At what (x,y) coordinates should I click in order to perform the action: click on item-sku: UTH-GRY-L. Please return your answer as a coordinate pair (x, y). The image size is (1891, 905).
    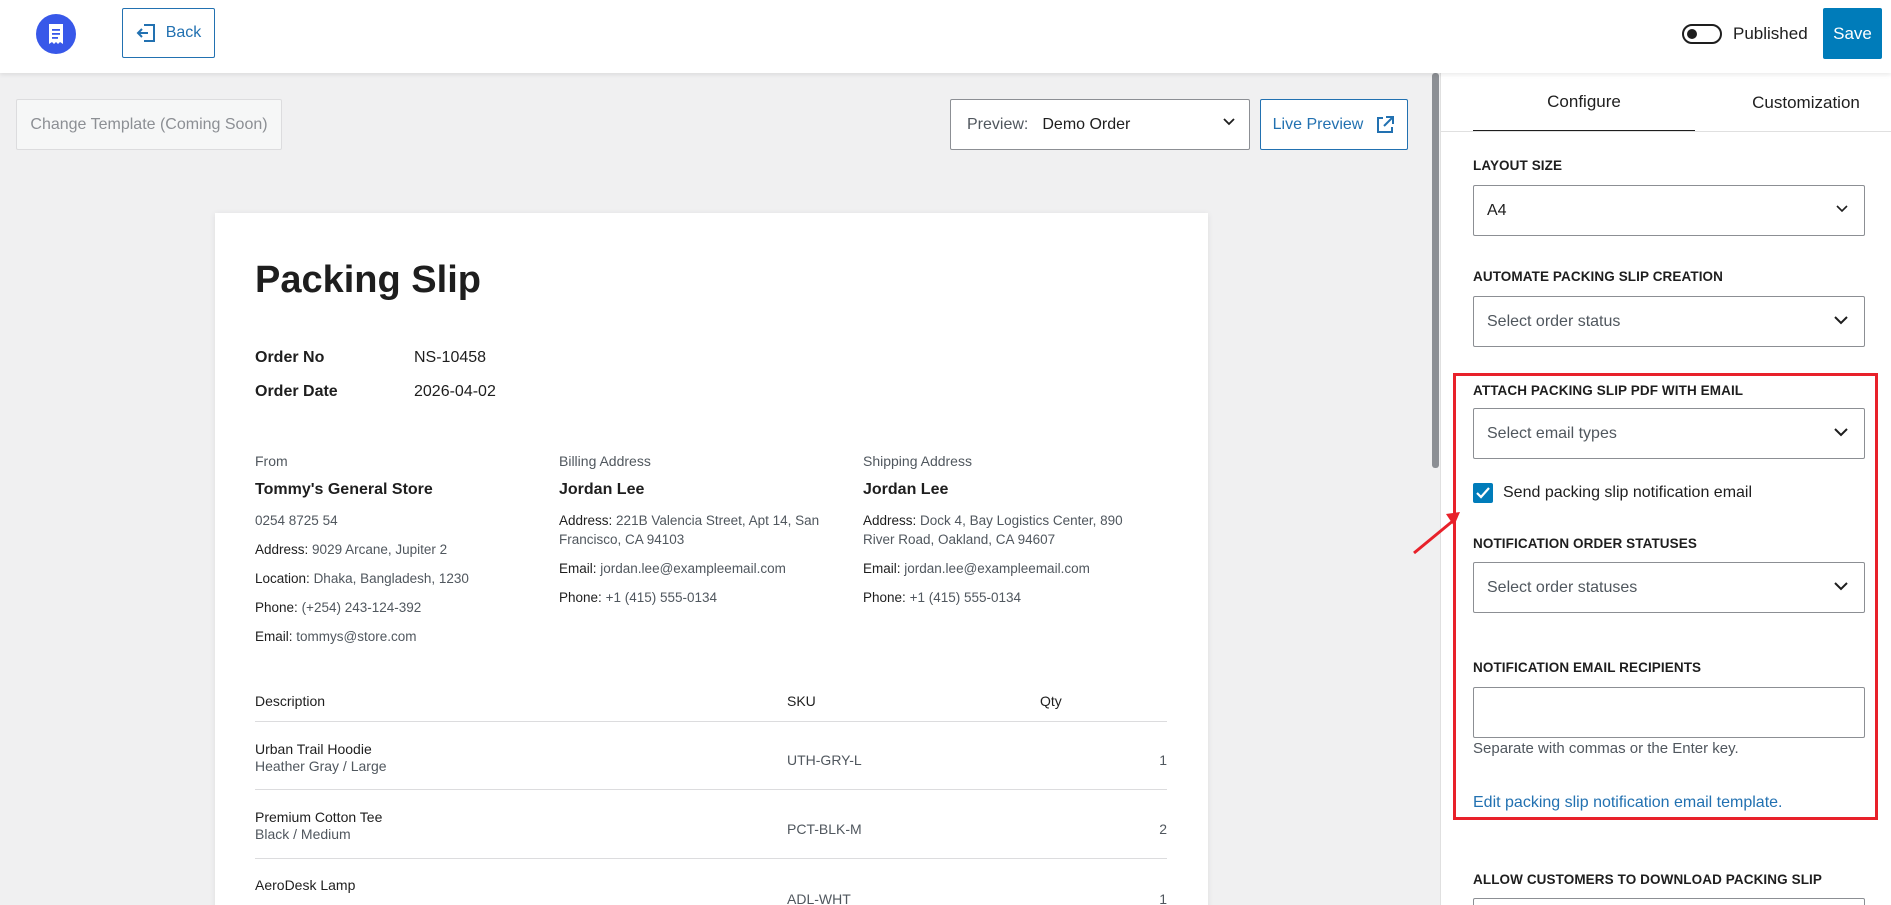
    Looking at the image, I should click on (824, 760).